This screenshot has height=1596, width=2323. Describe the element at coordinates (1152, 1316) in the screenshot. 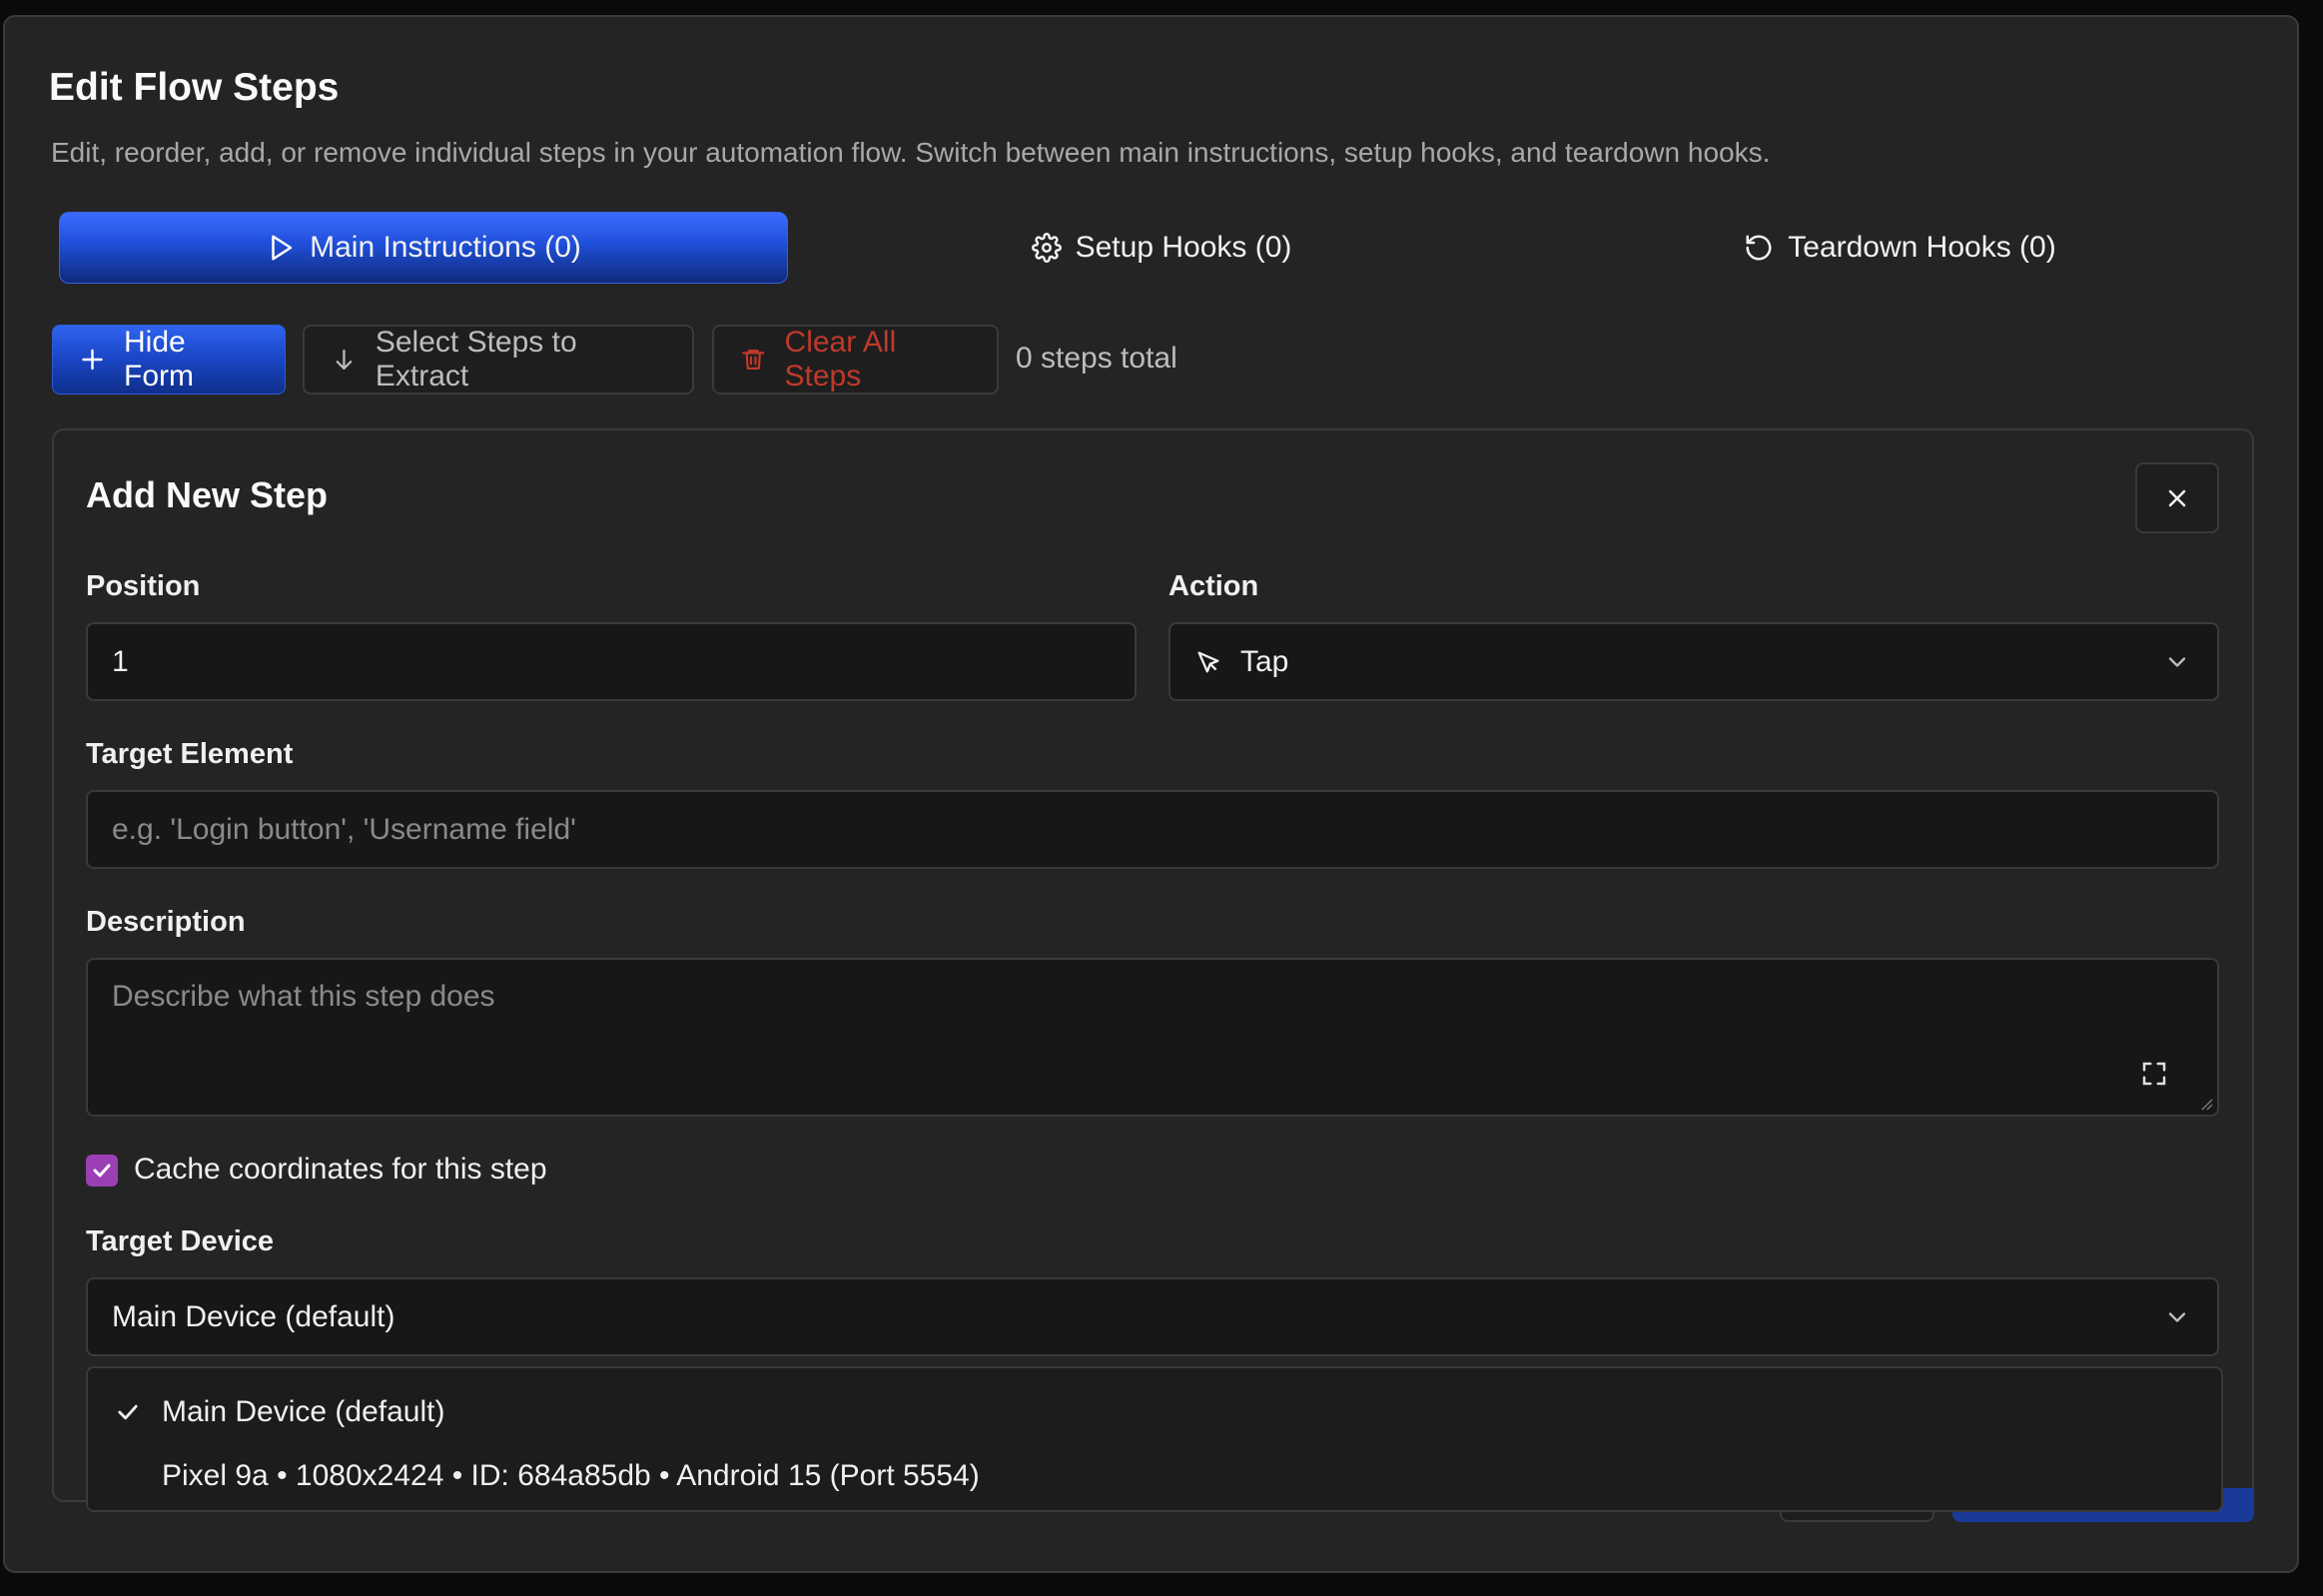

I see `target-device-select: Main Device (default)` at that location.